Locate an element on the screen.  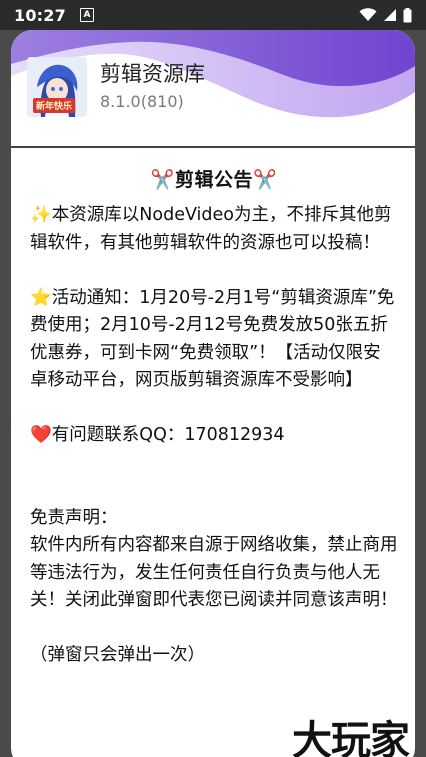
status-left: 10:27 A is located at coordinates (54, 15).